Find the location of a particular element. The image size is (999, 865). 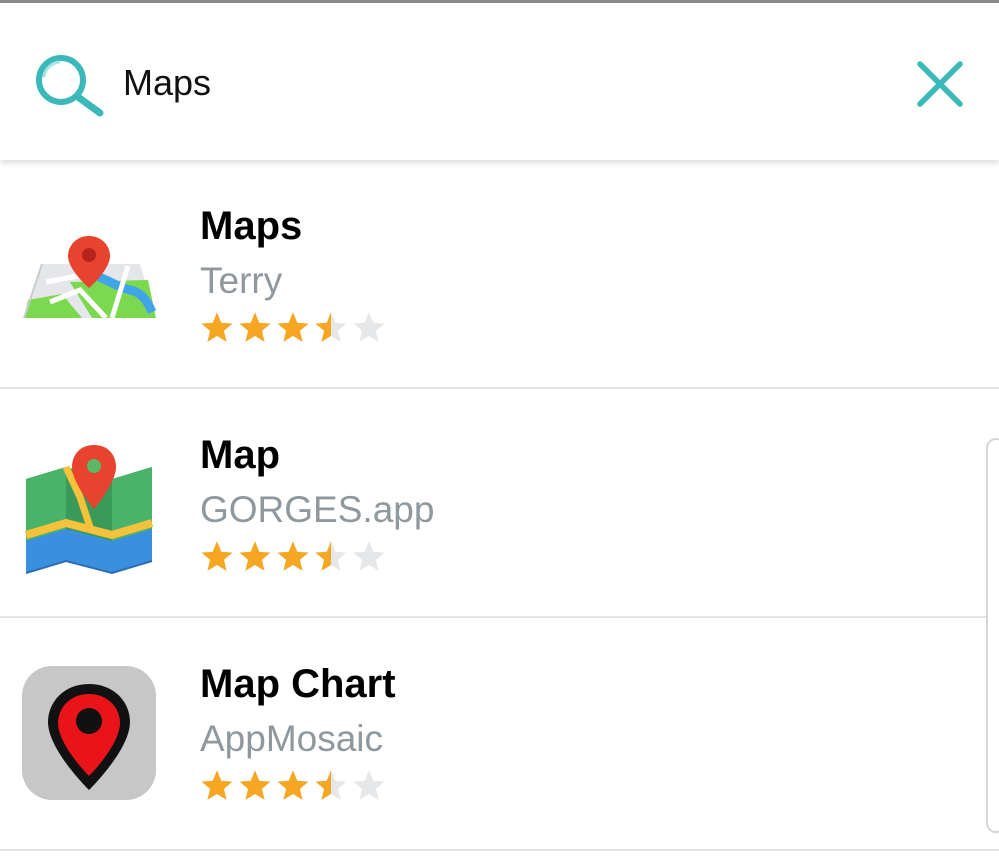

map-marker-icon is located at coordinates (89, 733).